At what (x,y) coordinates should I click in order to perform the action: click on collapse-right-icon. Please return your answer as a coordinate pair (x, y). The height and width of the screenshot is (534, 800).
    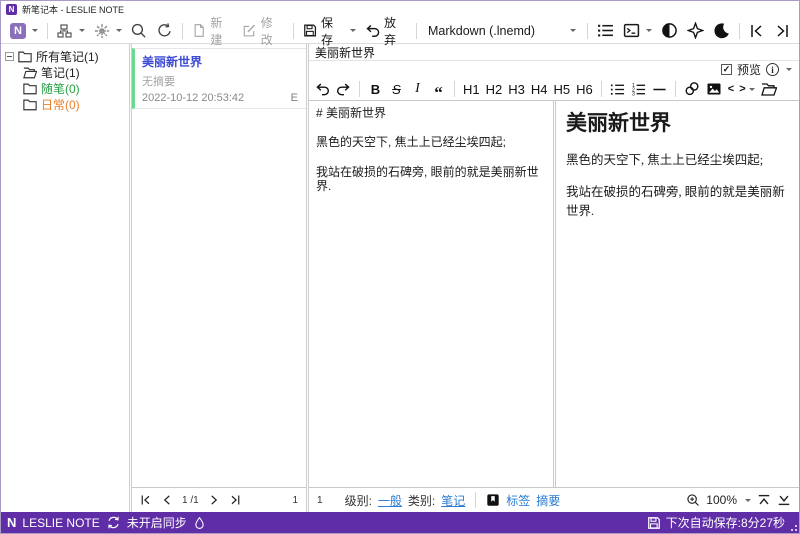
    Looking at the image, I should click on (782, 30).